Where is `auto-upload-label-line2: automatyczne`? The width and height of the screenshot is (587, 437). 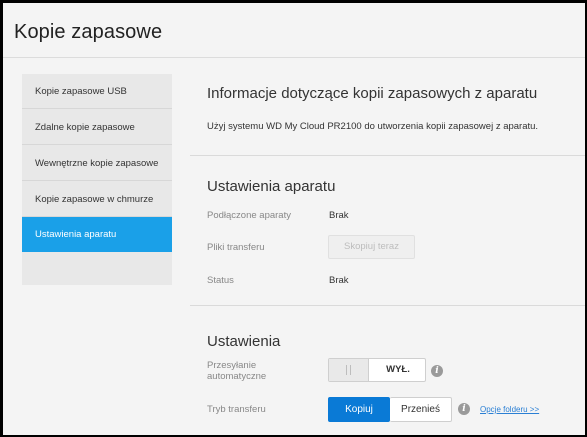
auto-upload-label-line2: automatyczne is located at coordinates (237, 376).